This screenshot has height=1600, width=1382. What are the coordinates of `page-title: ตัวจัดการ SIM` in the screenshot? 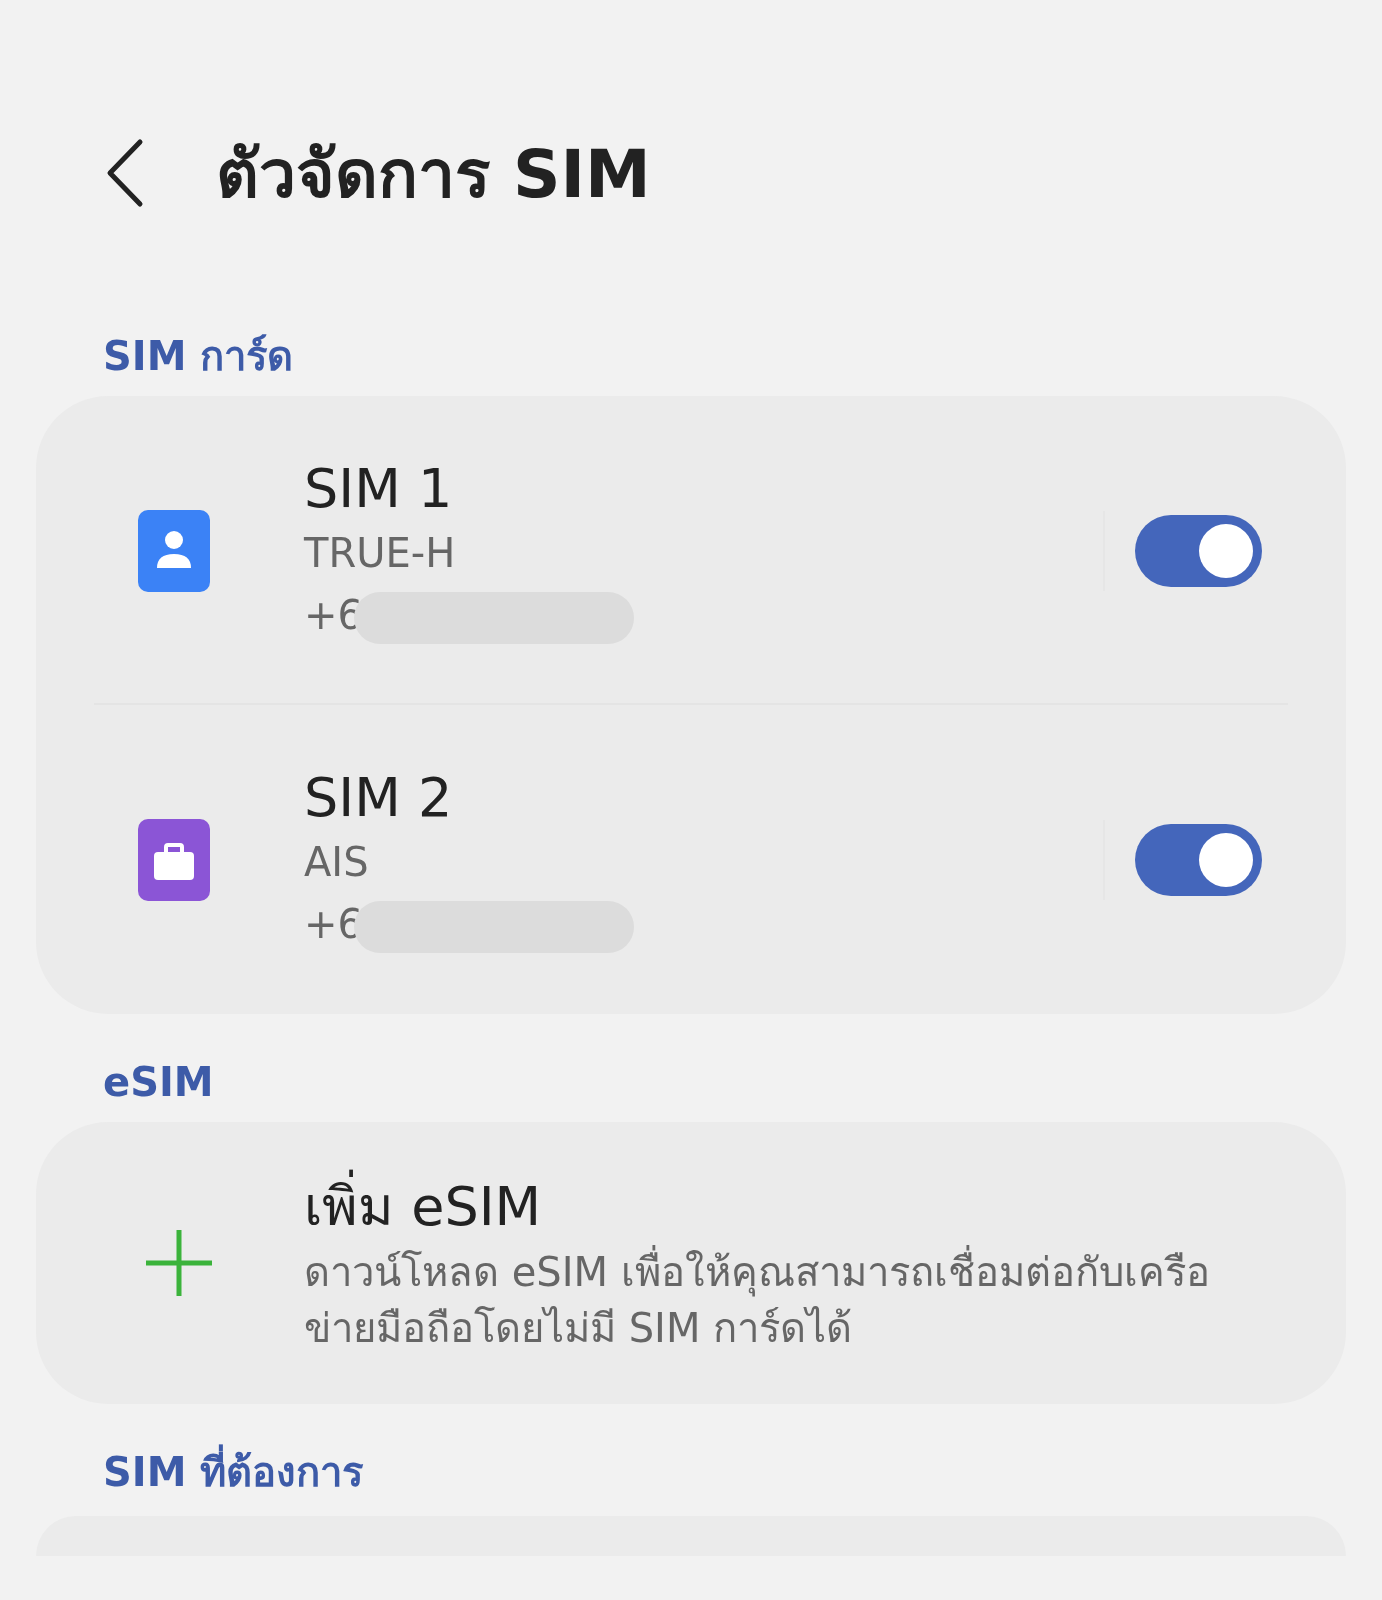 It's located at (433, 174).